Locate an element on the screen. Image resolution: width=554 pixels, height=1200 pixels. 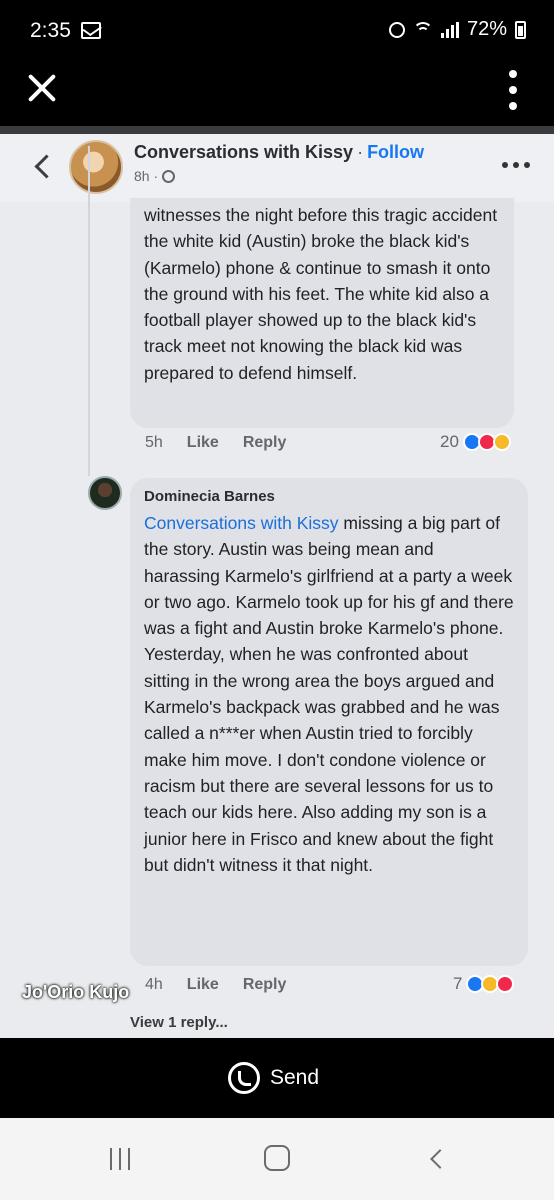
back-icon is located at coordinates (437, 1159).